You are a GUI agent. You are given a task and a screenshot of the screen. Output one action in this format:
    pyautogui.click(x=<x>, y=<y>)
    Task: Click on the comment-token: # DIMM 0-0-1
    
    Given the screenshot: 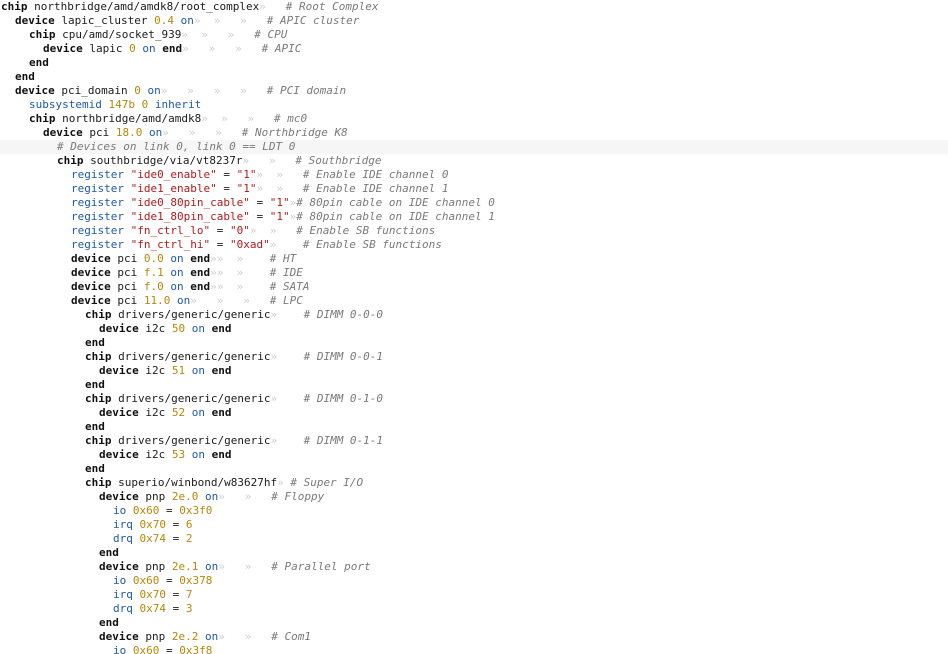 What is the action you would take?
    pyautogui.click(x=340, y=356)
    